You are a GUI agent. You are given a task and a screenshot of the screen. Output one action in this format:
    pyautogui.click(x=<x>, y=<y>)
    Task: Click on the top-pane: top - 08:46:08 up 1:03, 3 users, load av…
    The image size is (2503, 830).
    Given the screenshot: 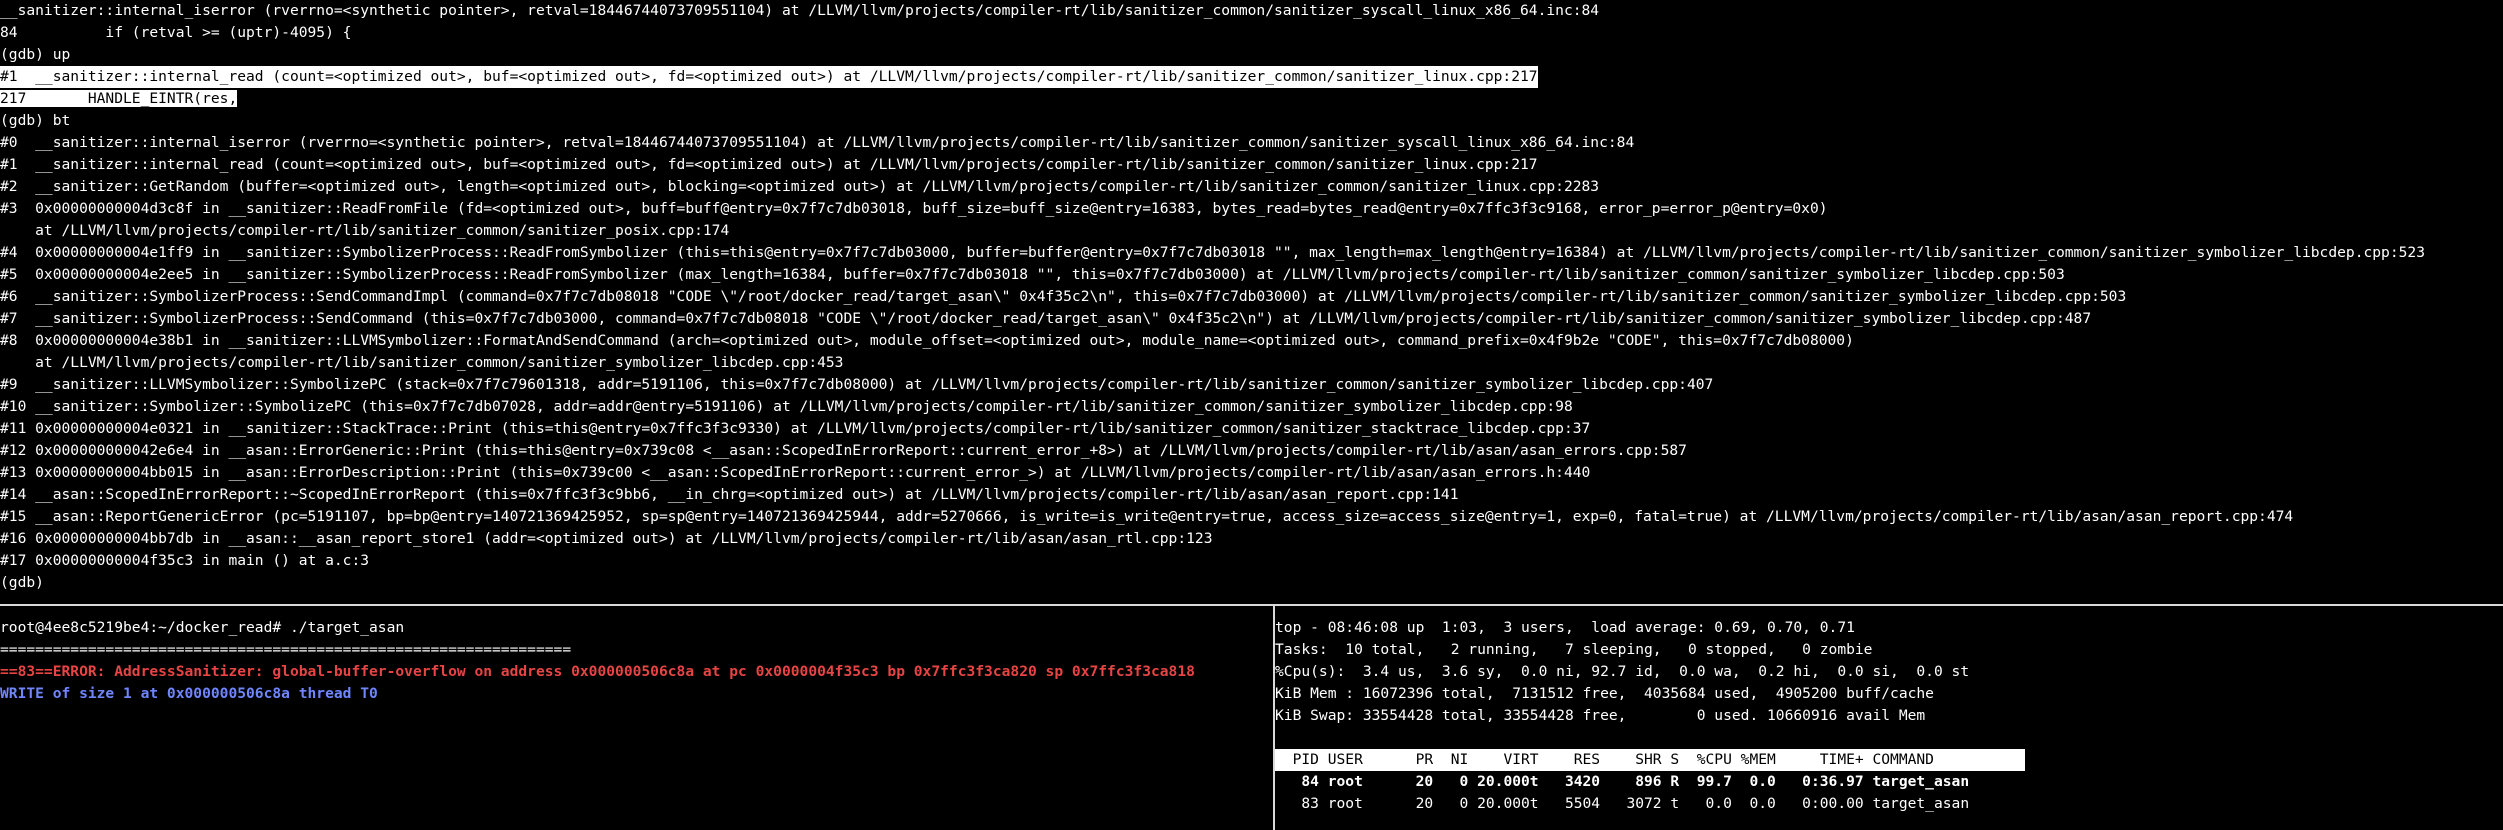 What is the action you would take?
    pyautogui.click(x=1889, y=718)
    